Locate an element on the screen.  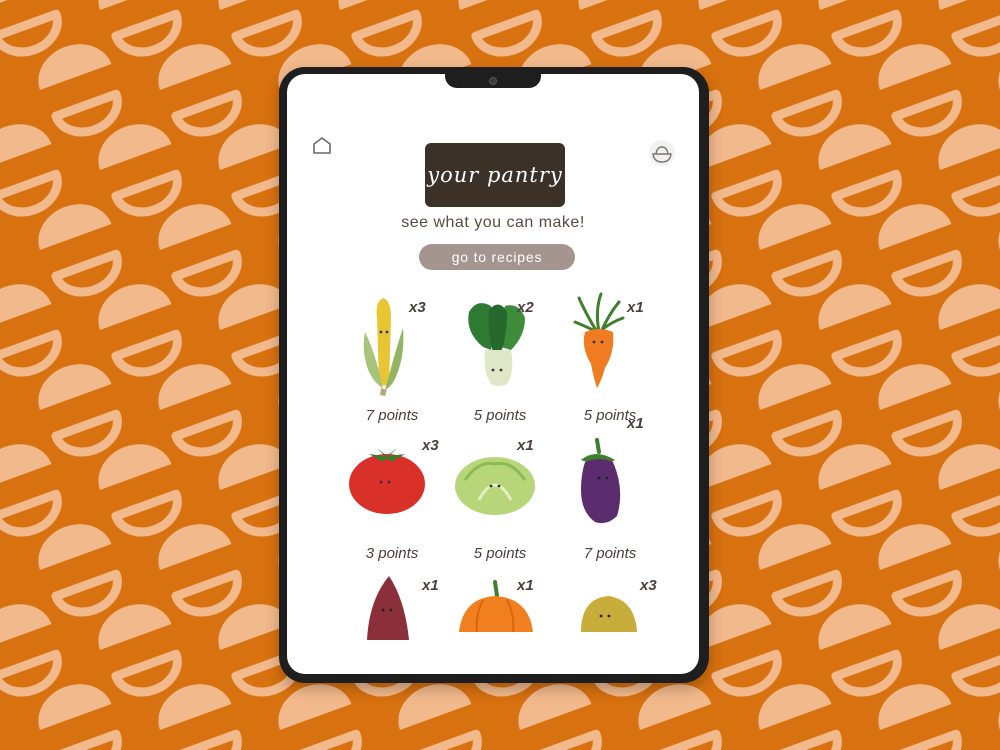
pantry-item-pumpkin: x1 is located at coordinates (505, 622).